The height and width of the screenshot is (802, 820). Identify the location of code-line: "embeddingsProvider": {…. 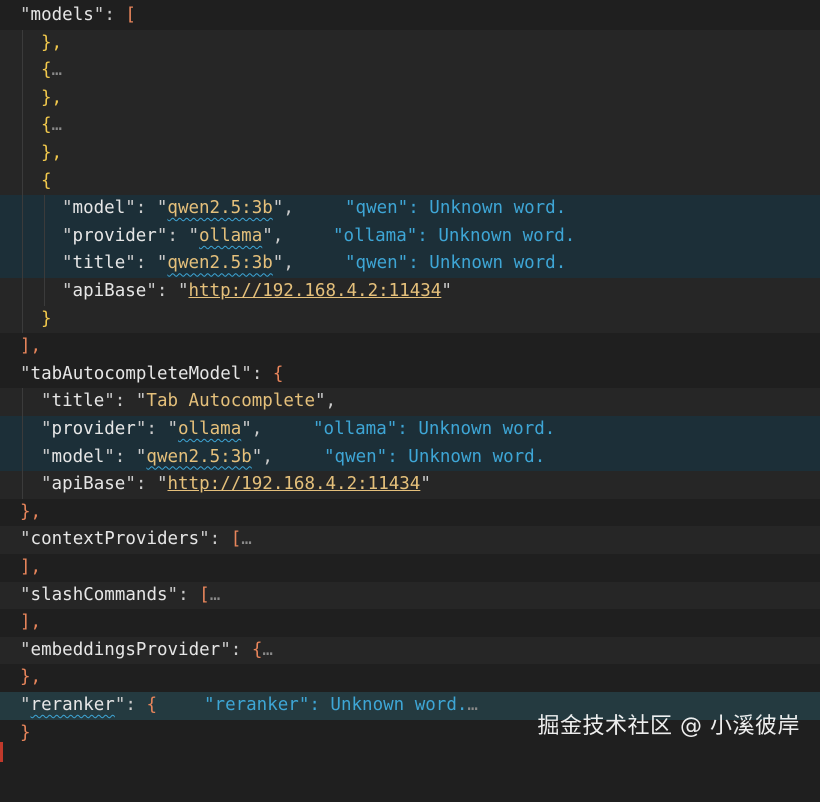
(410, 650).